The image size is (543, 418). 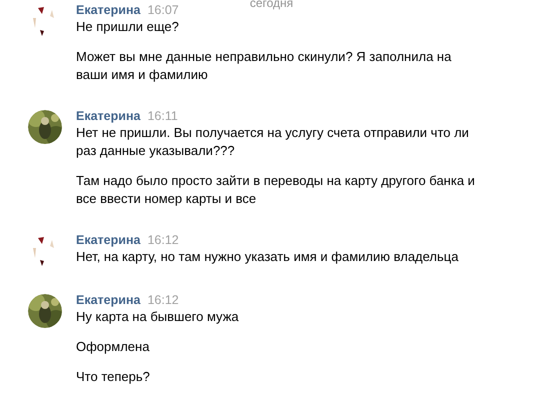 What do you see at coordinates (264, 66) in the screenshot?
I see `message-text: Может вы мне данные неправильно скинули? Я заполнила на ваши имя и фамилию` at bounding box center [264, 66].